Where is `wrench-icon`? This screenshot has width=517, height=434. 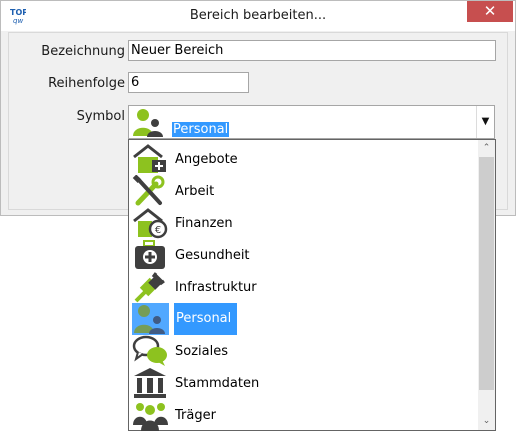 wrench-icon is located at coordinates (150, 190).